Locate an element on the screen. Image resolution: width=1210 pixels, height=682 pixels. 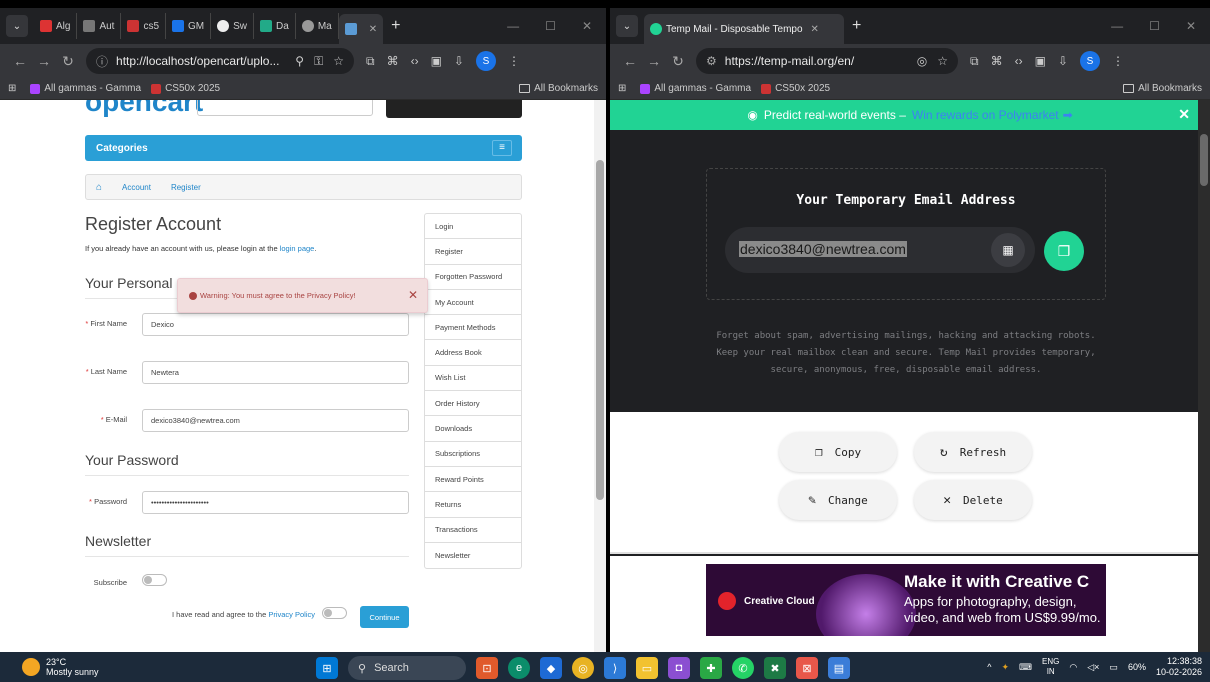
sidebar-item-returns: Returns is located at coordinates (473, 505).